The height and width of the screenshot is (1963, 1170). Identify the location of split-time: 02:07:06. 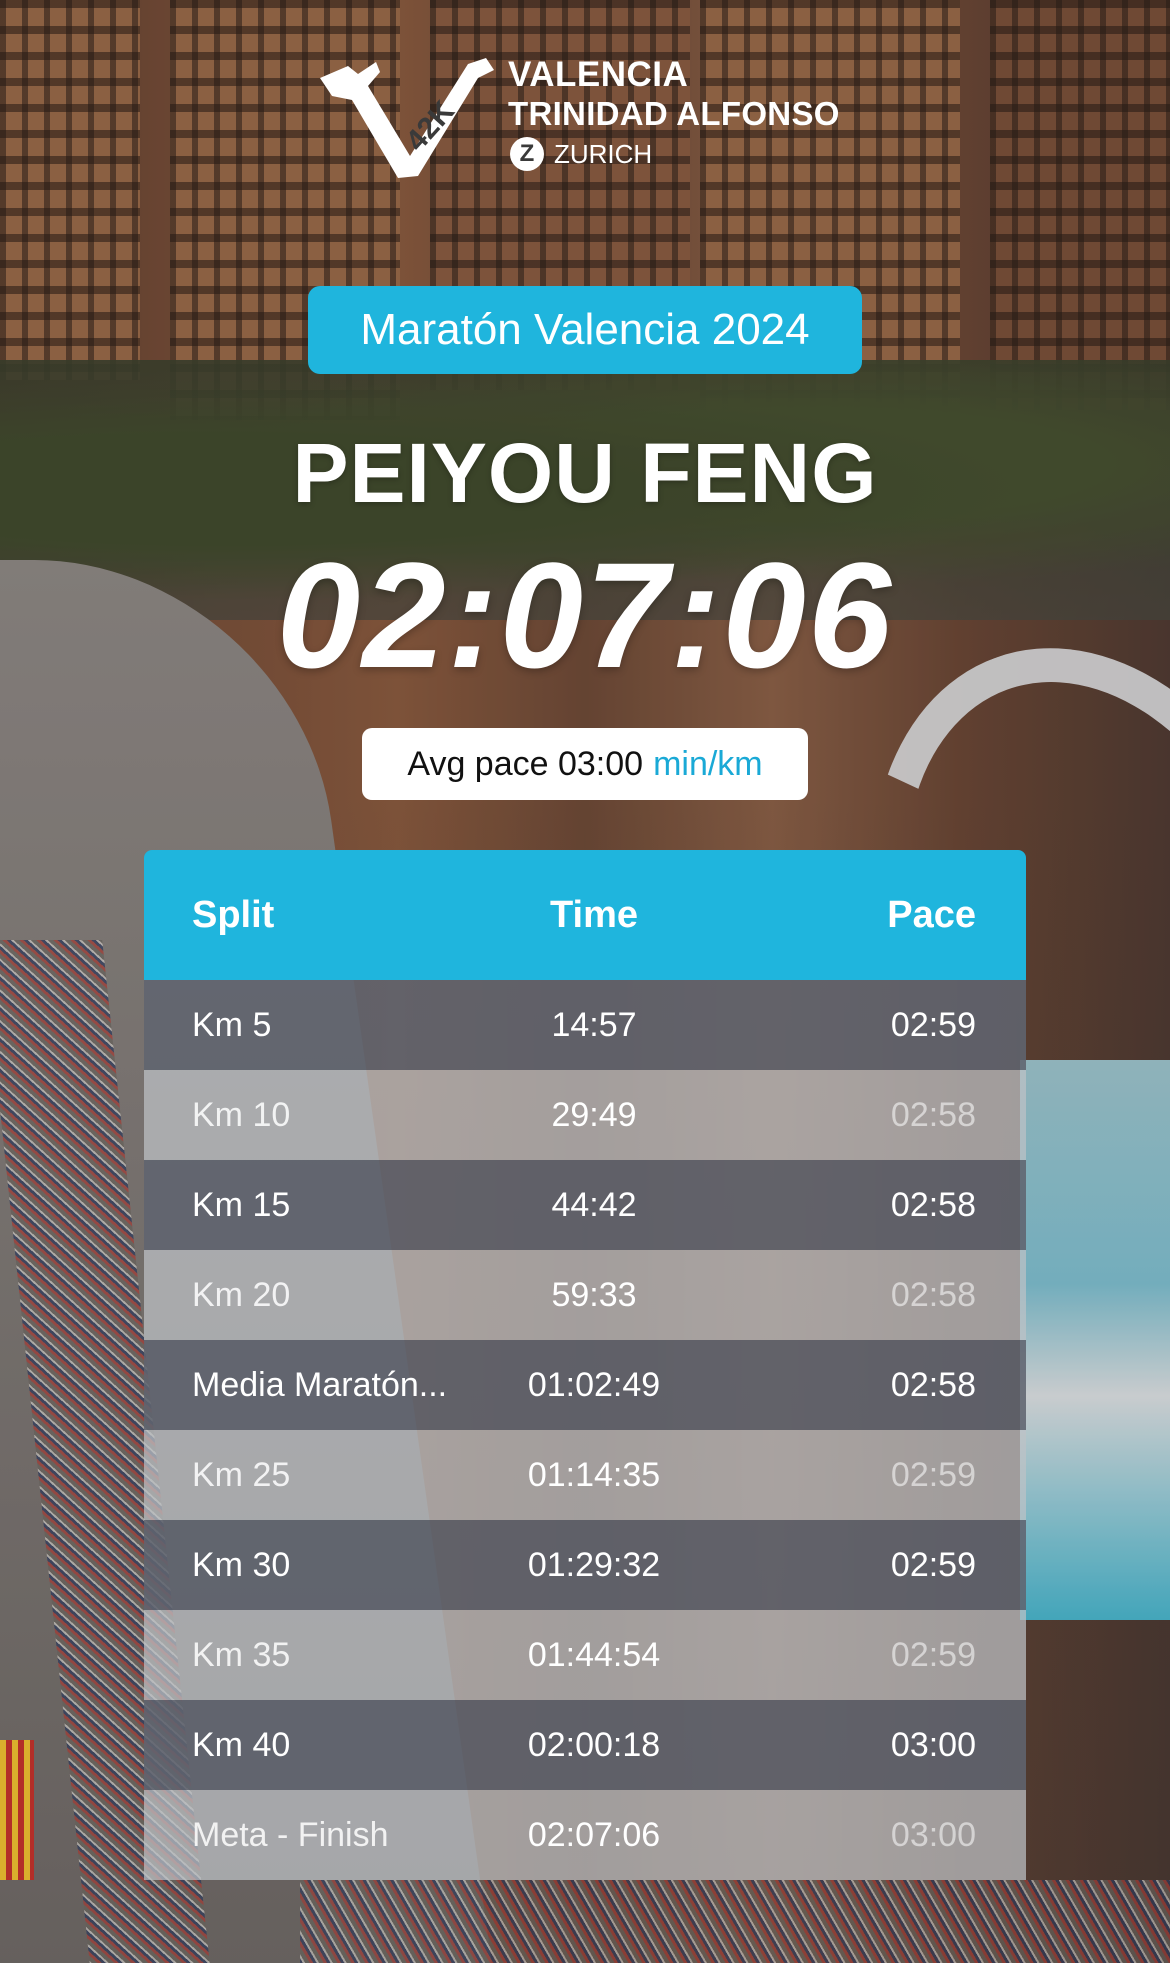
(594, 1834).